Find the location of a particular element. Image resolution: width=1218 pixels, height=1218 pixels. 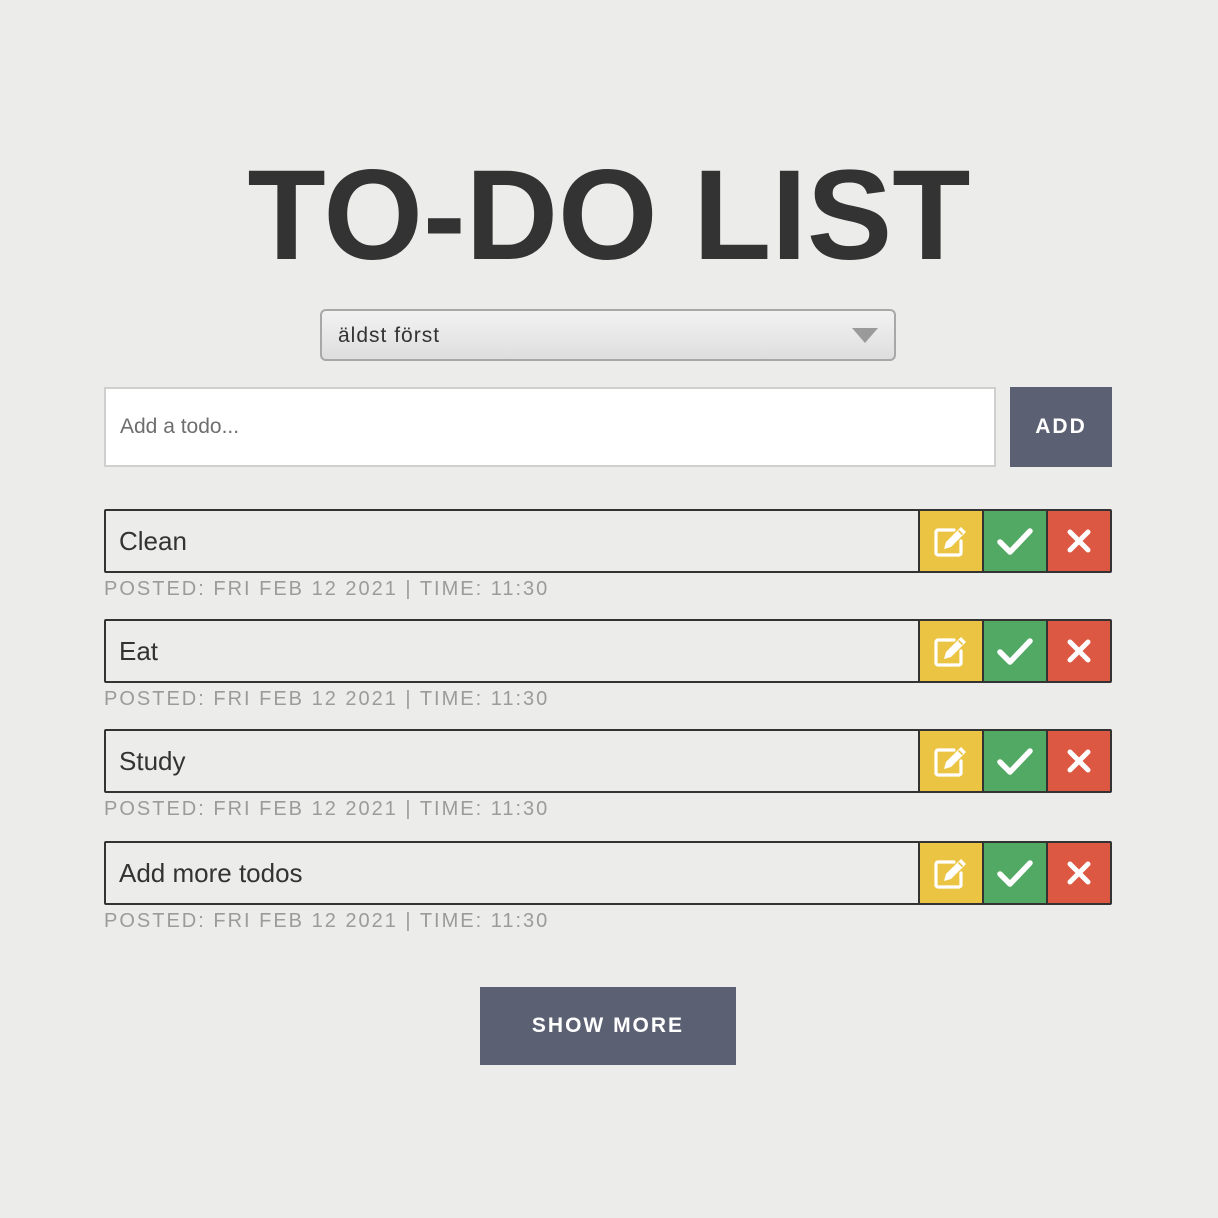

todo-item: Add more todos POSTED: FRI FEB 12 2021 | is located at coordinates (608, 896).